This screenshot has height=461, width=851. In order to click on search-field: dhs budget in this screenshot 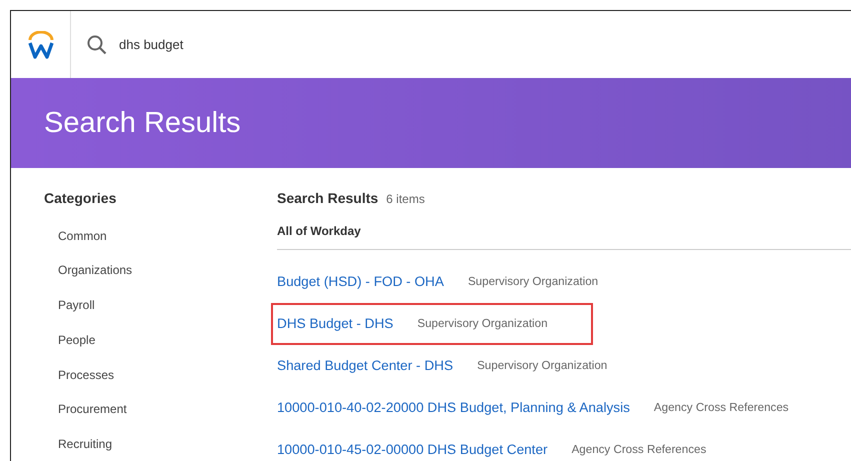, I will do `click(269, 44)`.